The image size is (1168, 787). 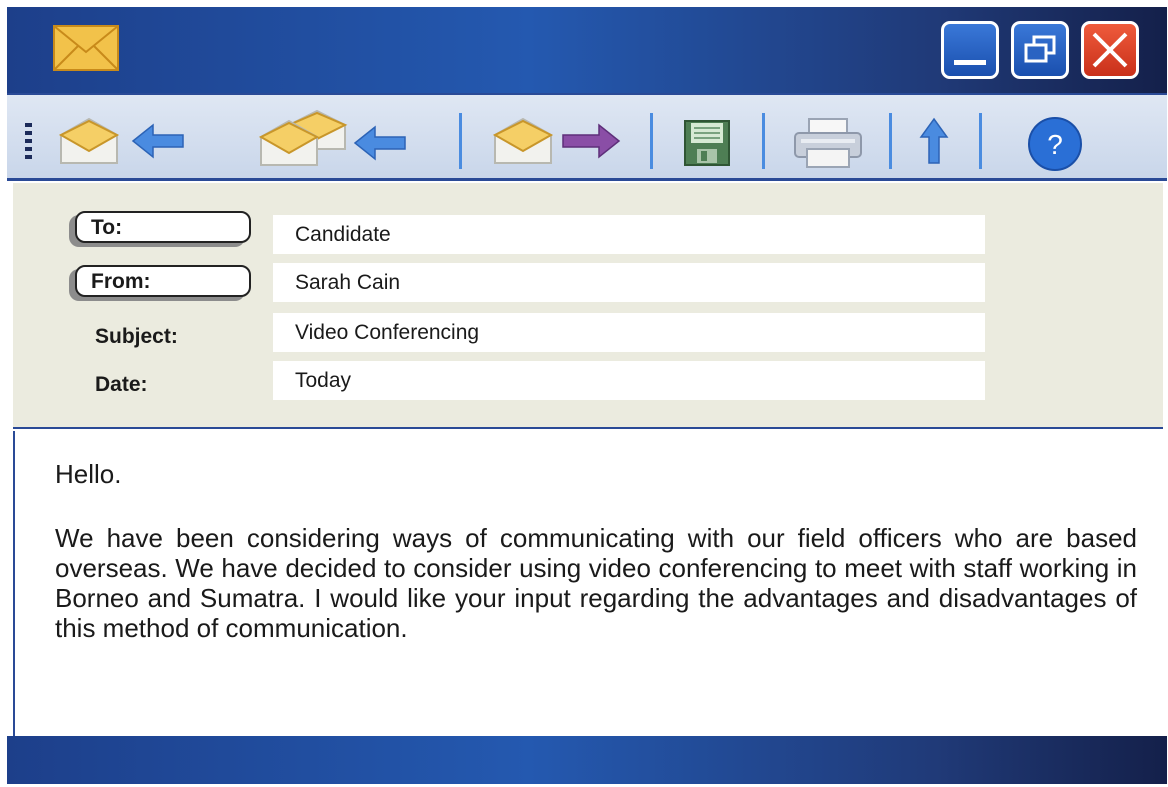 I want to click on toolbar-grip, so click(x=28, y=142).